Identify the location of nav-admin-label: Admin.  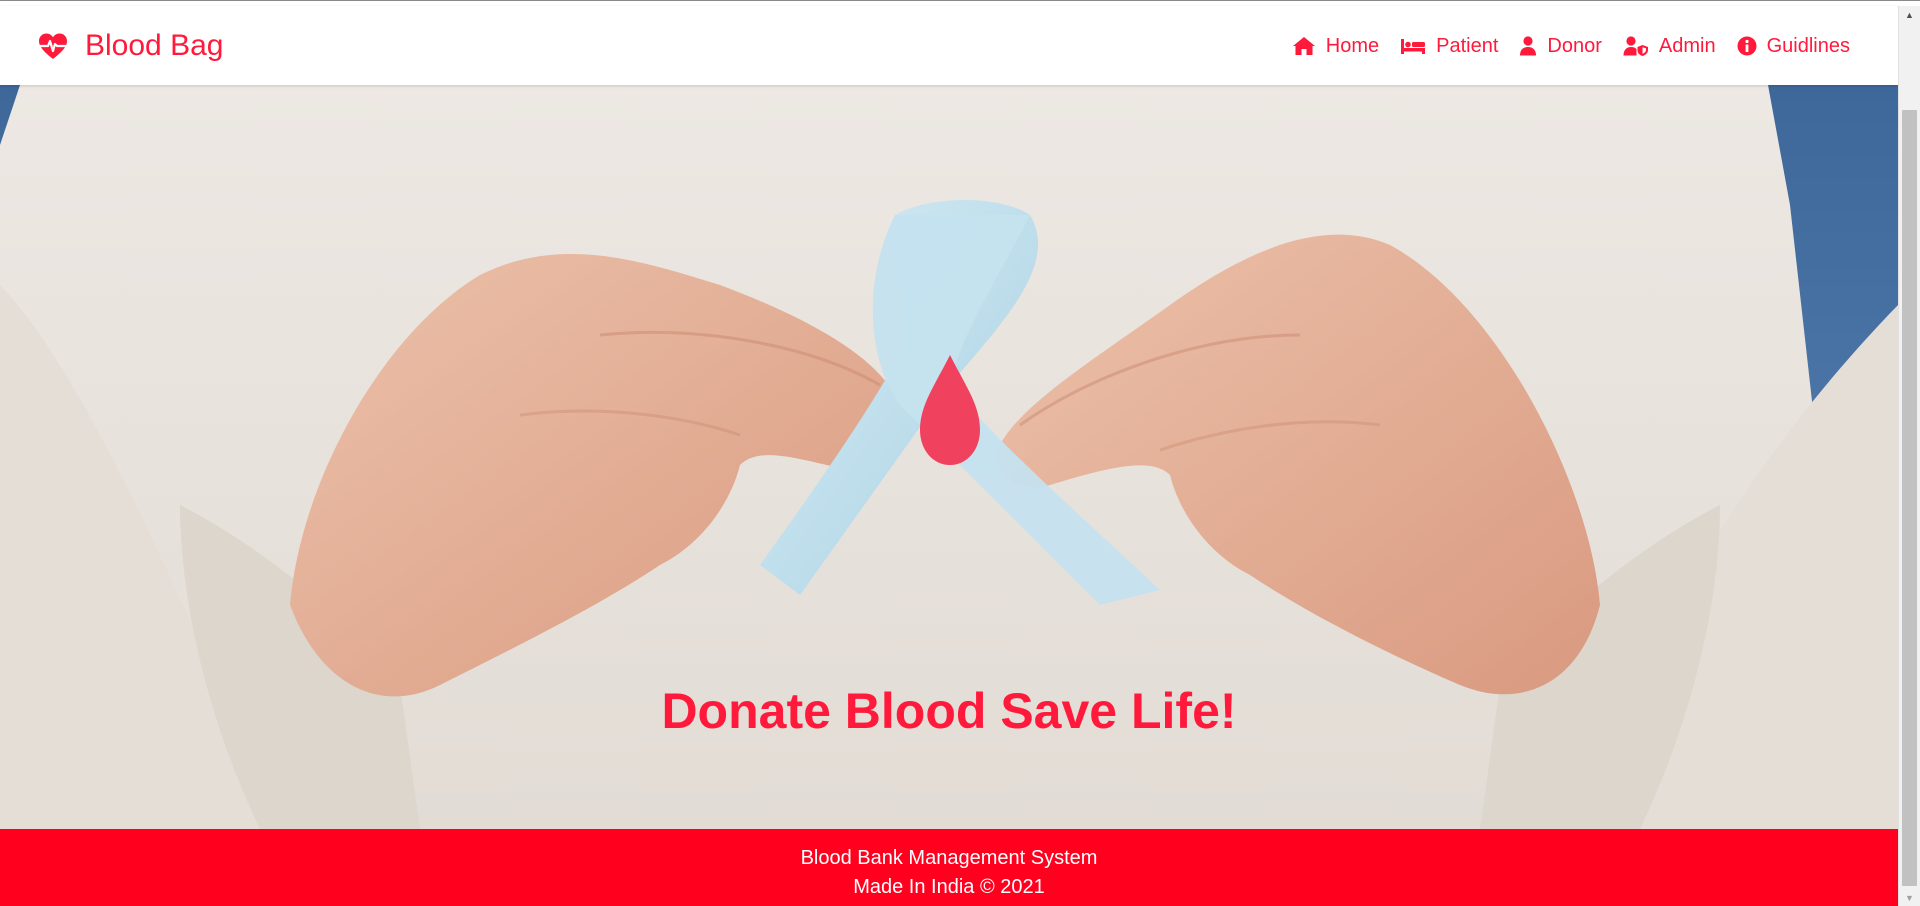
(1687, 46).